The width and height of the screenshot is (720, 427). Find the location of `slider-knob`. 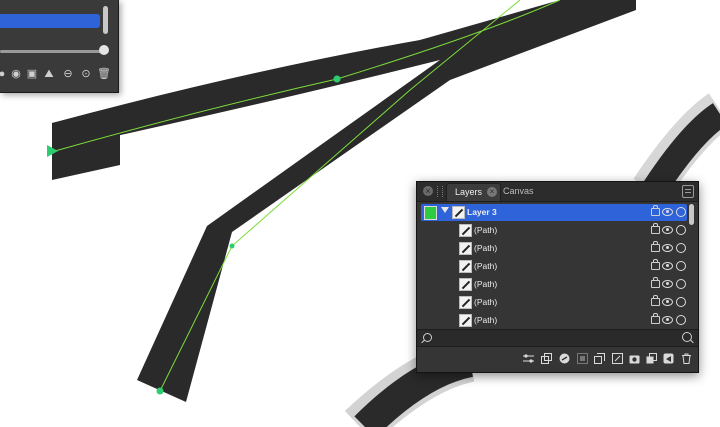

slider-knob is located at coordinates (104, 50).